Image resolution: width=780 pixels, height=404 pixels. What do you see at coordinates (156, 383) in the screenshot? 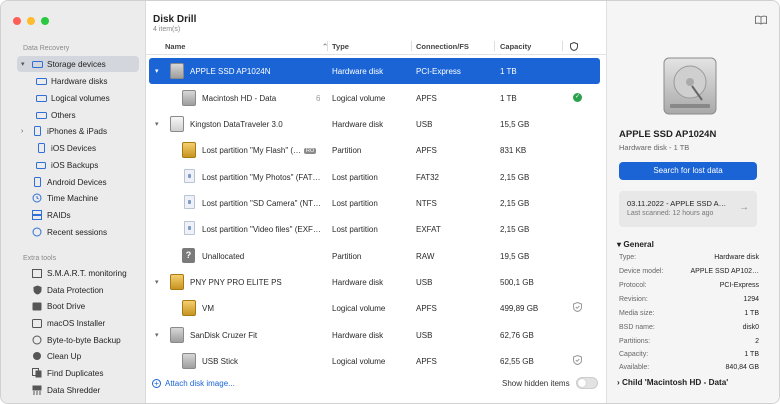
I see `plus-icon: +` at bounding box center [156, 383].